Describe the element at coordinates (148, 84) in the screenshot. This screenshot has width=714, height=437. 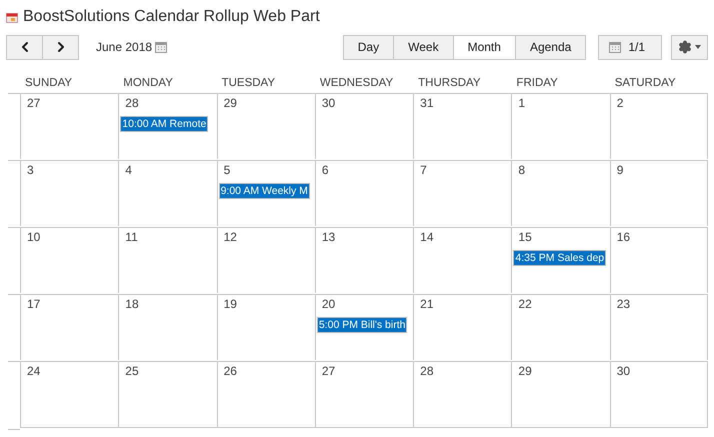
I see `weekday-header: MONDAY` at that location.